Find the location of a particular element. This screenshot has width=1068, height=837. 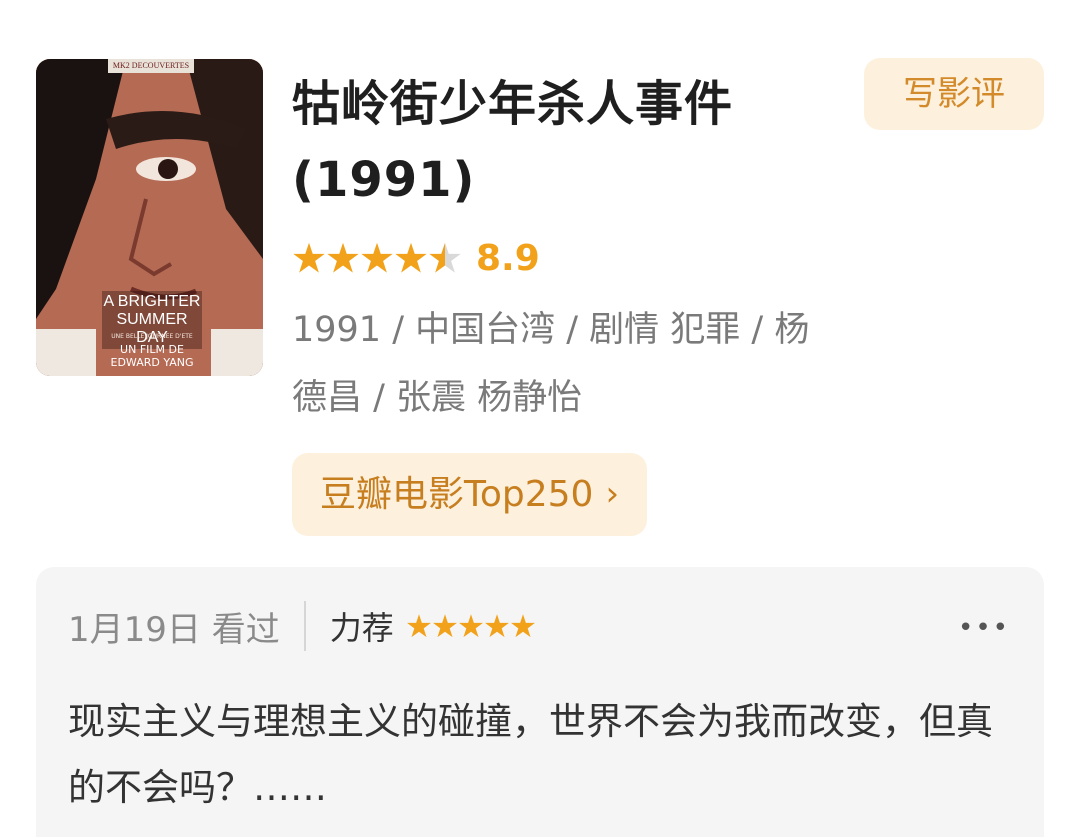

rating-row: 8.9 is located at coordinates (416, 258).